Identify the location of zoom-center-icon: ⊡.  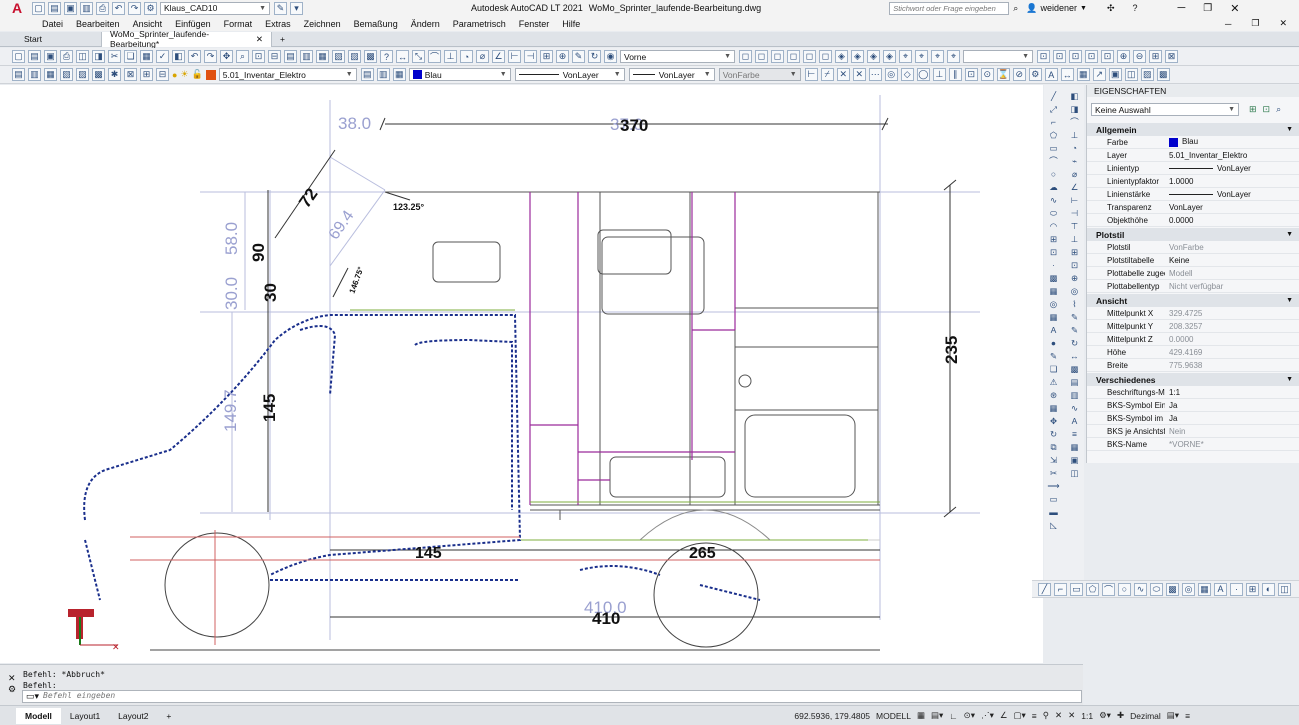
(1091, 56).